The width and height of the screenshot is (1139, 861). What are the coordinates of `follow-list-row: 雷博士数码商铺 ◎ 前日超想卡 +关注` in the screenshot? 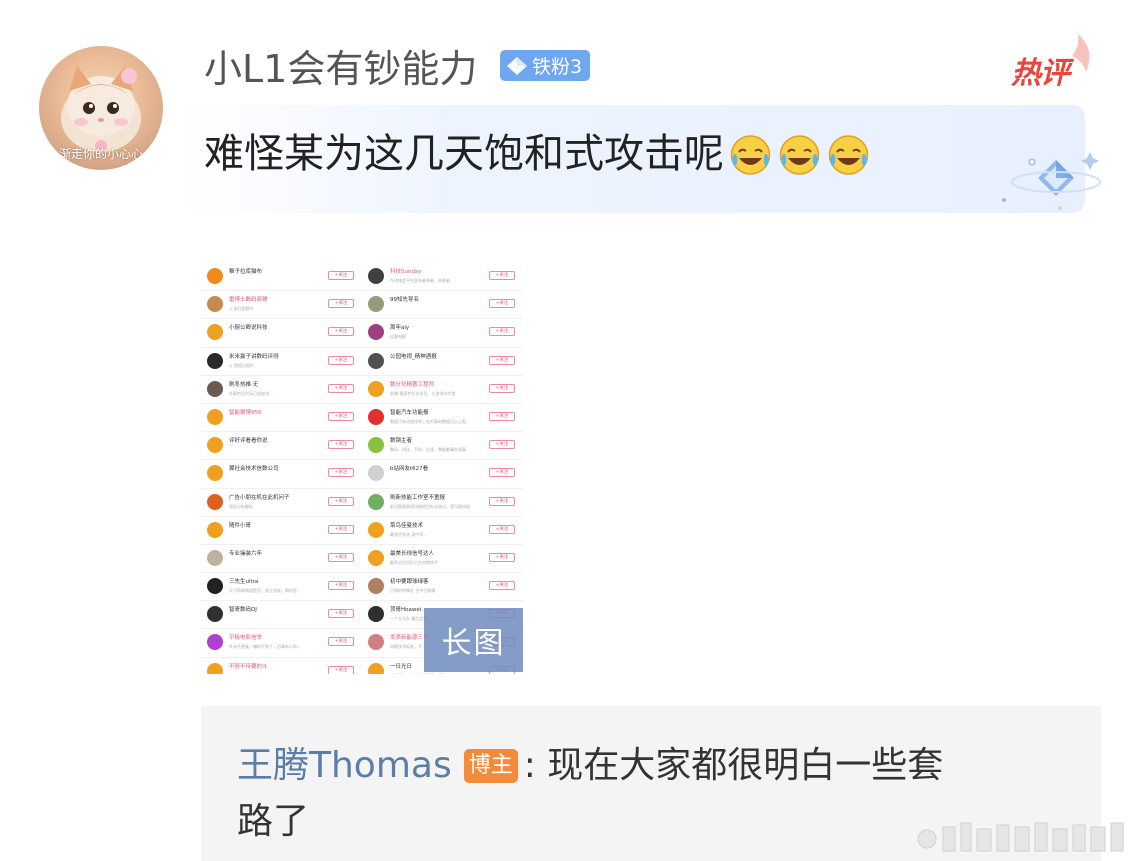 It's located at (281, 305).